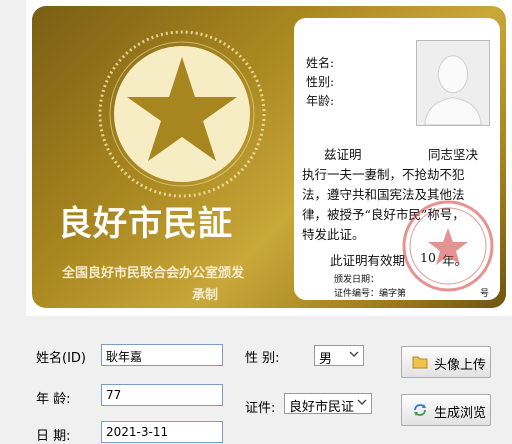 This screenshot has width=512, height=444. I want to click on folder-icon, so click(420, 362).